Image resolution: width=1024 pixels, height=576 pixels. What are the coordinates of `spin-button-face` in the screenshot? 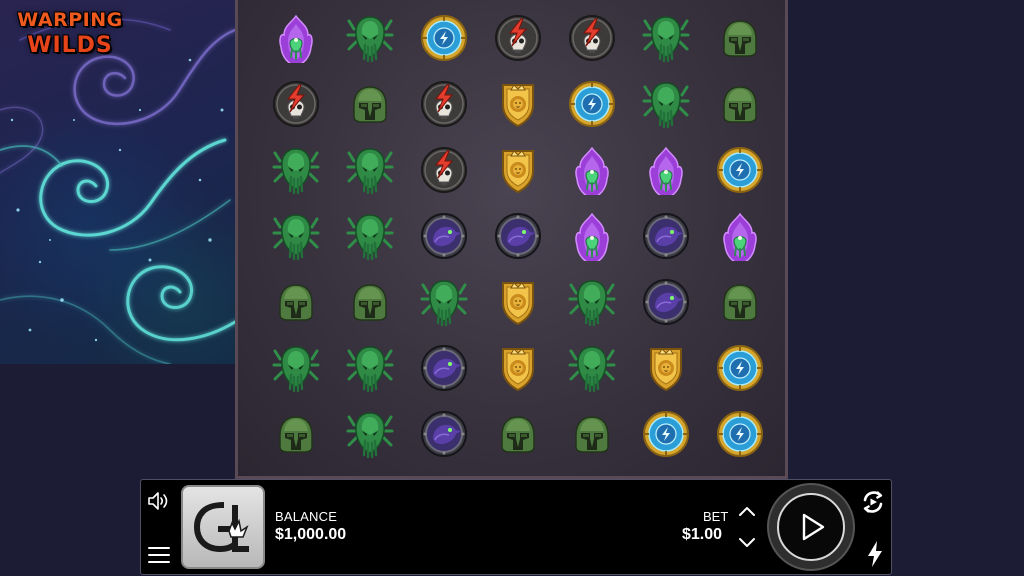 It's located at (811, 527).